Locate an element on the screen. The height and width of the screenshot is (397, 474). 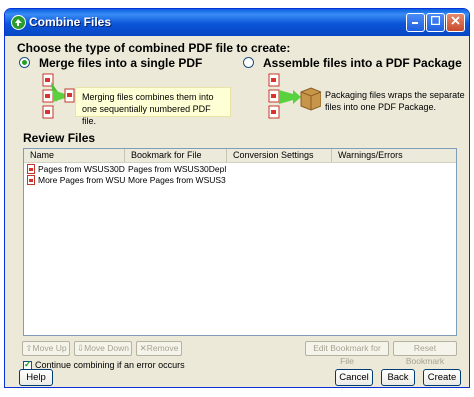
move-down-button: ⇩Move Down is located at coordinates (103, 348).